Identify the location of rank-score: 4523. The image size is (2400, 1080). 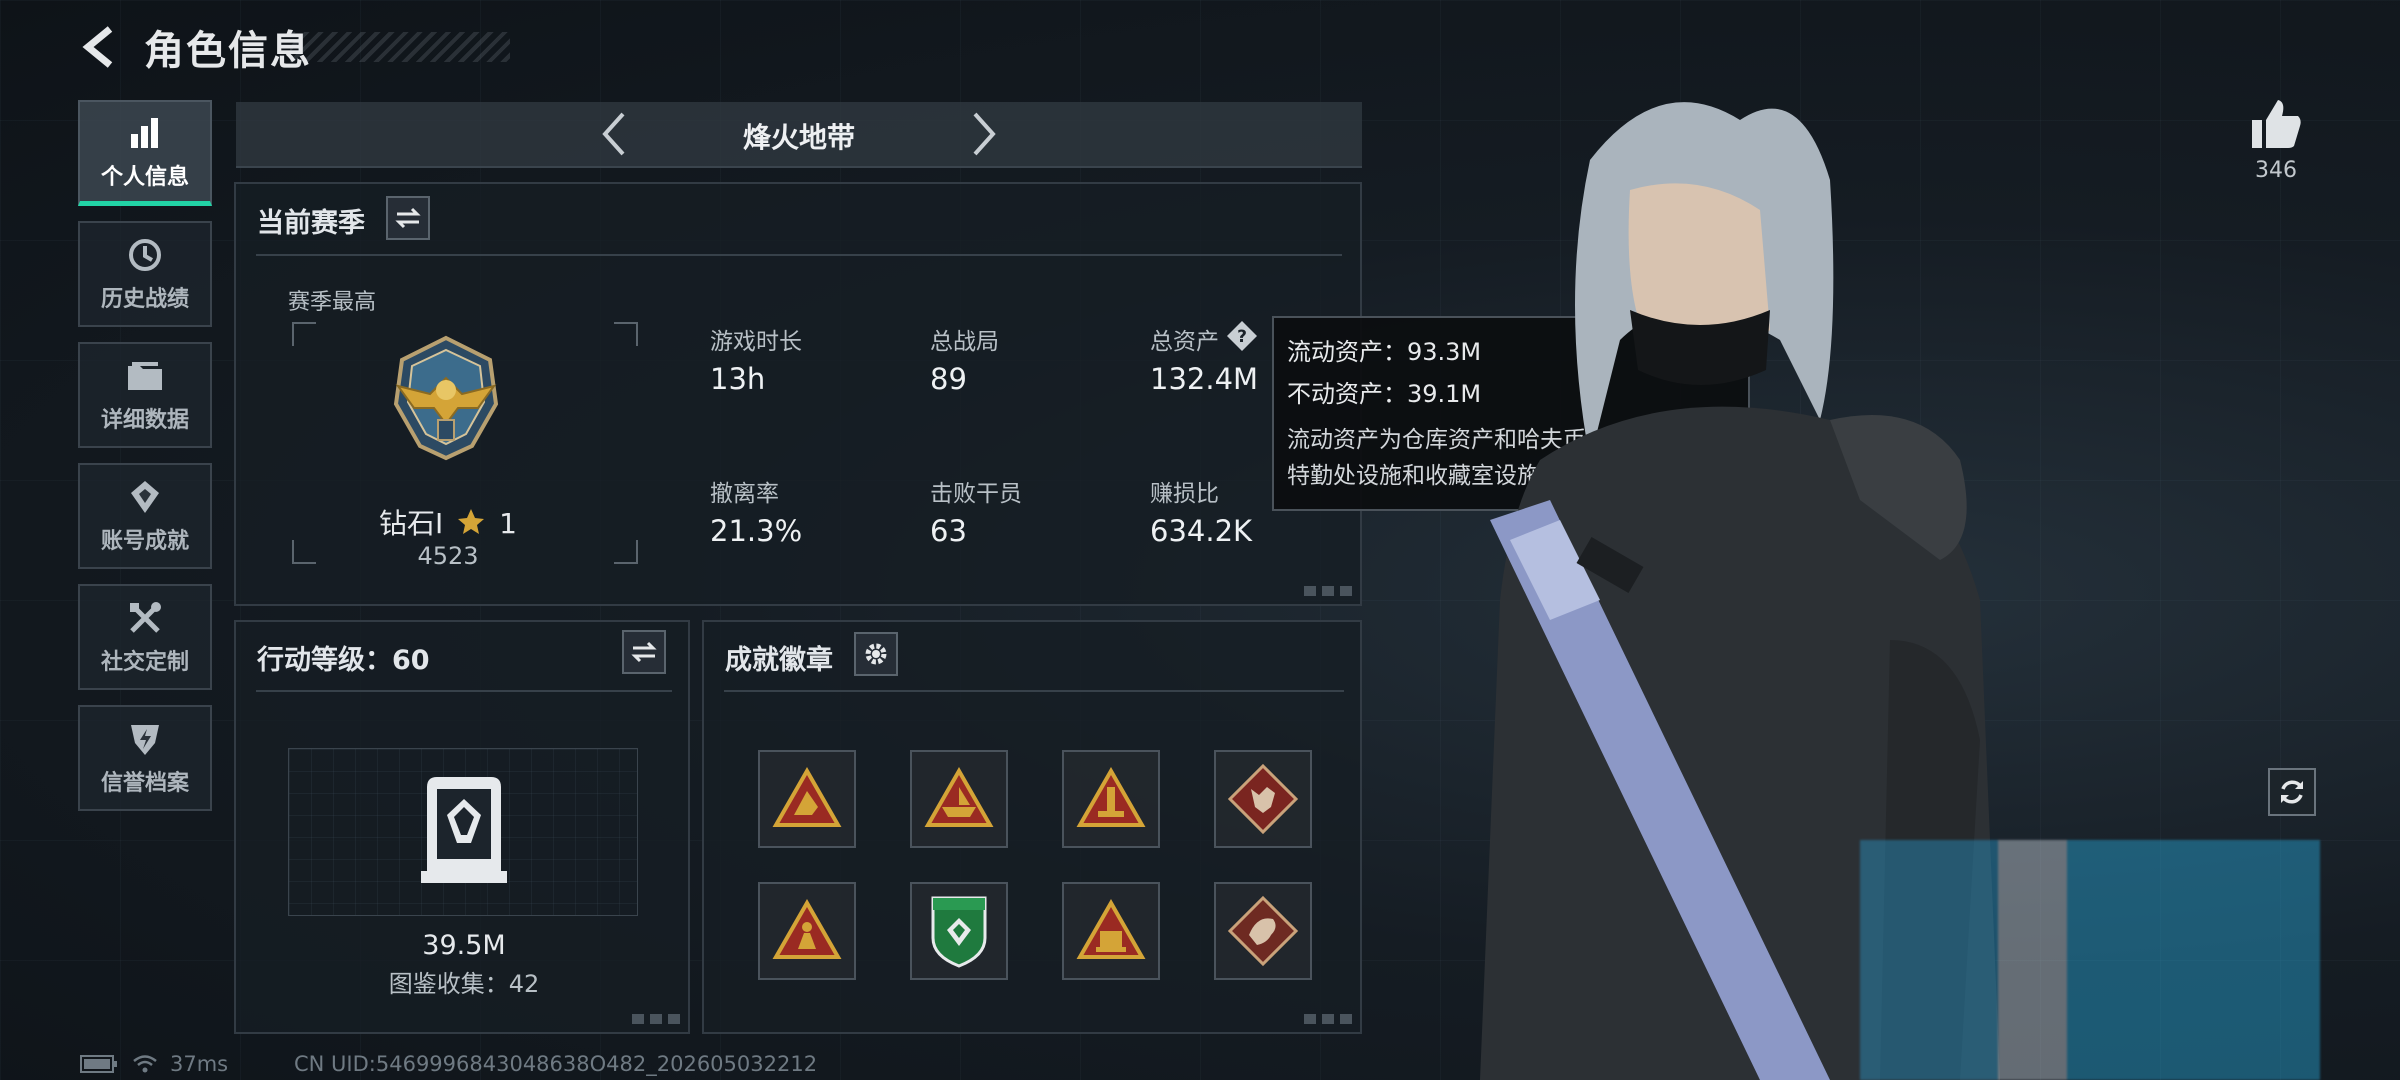
(448, 556).